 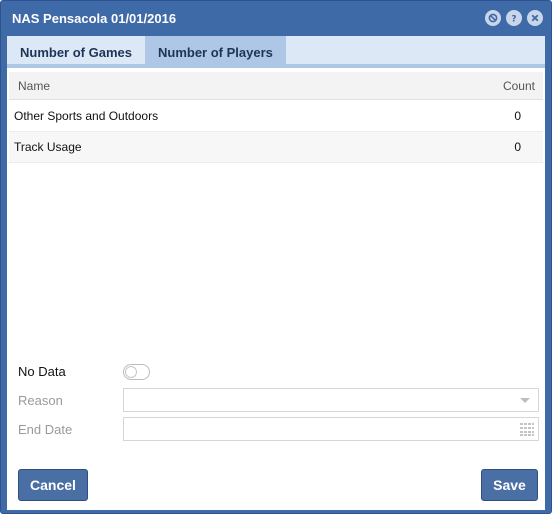 I want to click on title-tools: ?, so click(x=514, y=18).